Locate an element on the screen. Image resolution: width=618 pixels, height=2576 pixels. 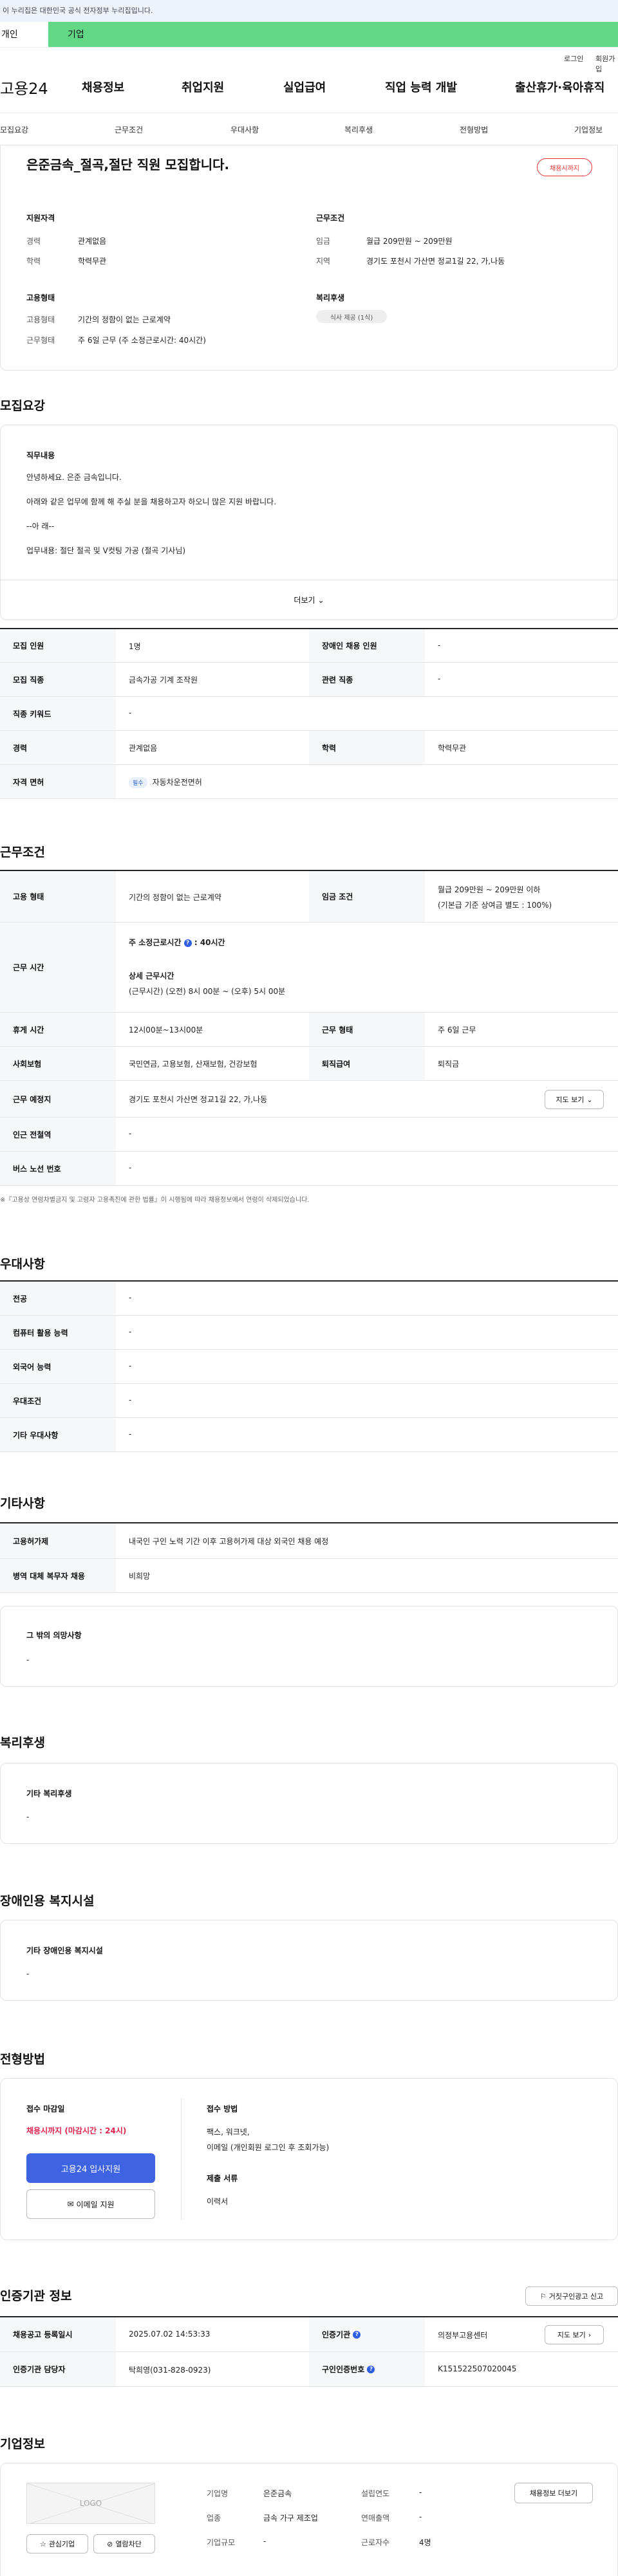
table-row: 모집 직종 금속가공 기계 조작원 관련 직종 - is located at coordinates (309, 680).